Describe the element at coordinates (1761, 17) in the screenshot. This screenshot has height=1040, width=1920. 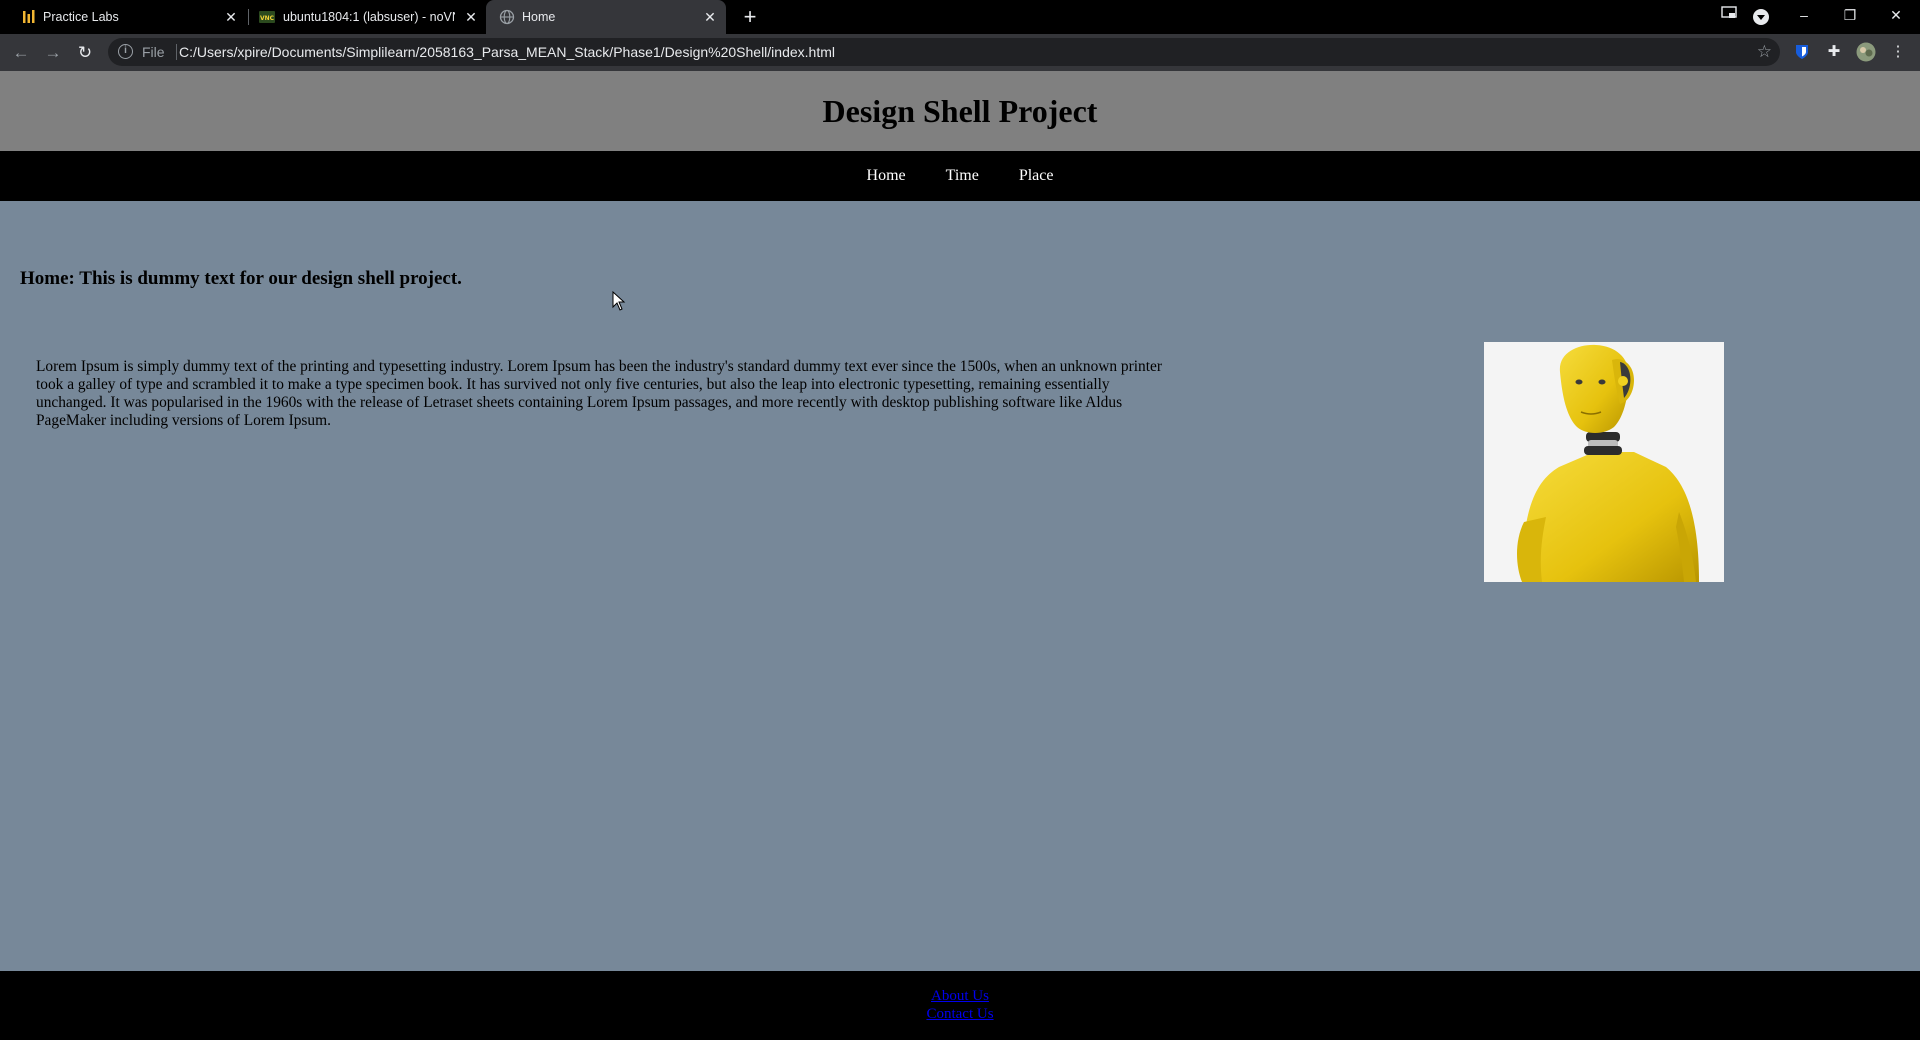
I see `profile-menu-icon` at that location.